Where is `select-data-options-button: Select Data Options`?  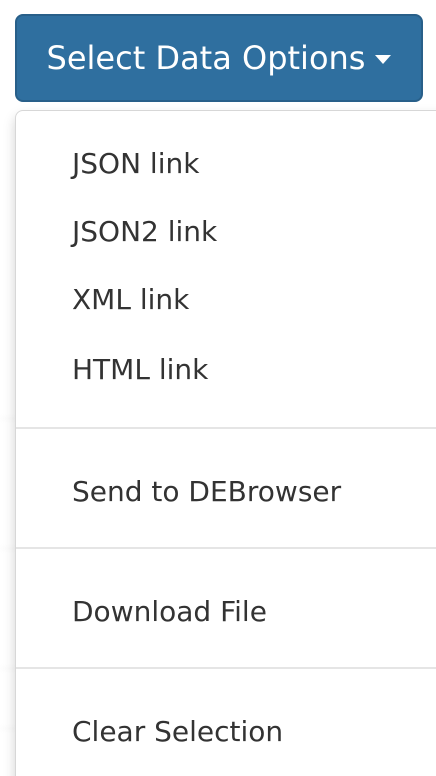
select-data-options-button: Select Data Options is located at coordinates (219, 58).